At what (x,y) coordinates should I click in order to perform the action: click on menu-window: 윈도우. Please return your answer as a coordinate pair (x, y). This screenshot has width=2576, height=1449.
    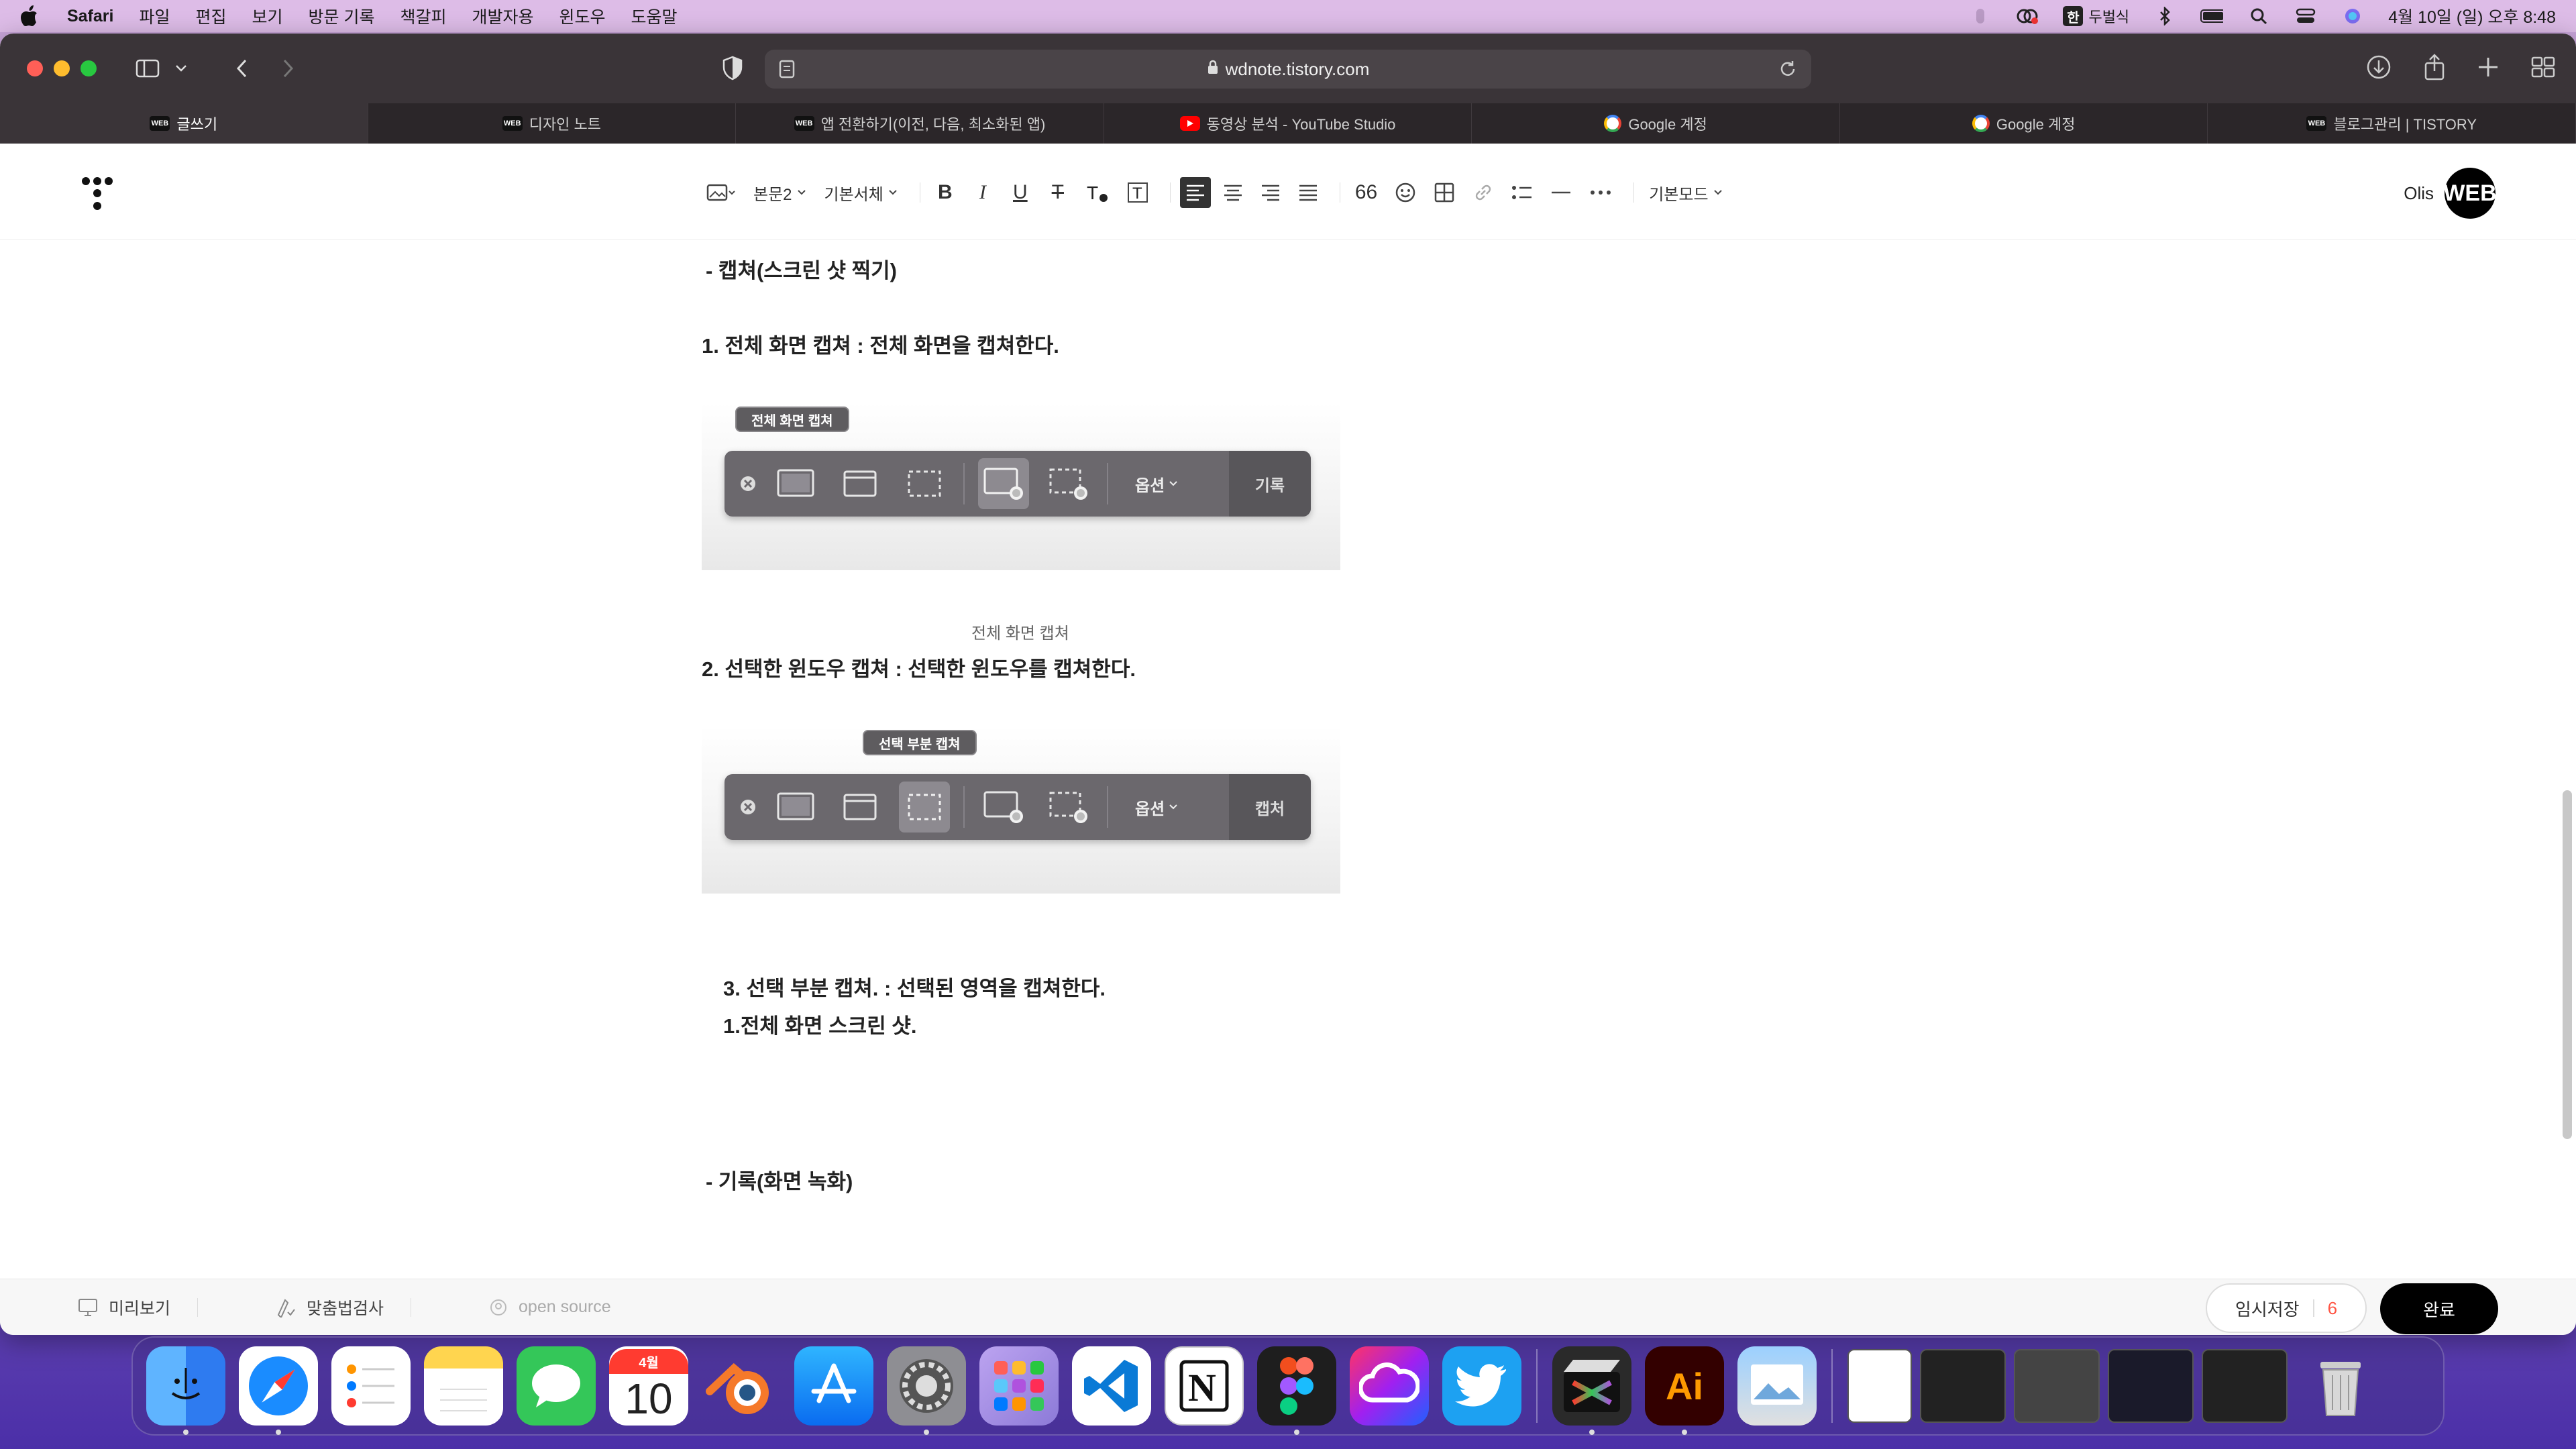
    Looking at the image, I should click on (582, 16).